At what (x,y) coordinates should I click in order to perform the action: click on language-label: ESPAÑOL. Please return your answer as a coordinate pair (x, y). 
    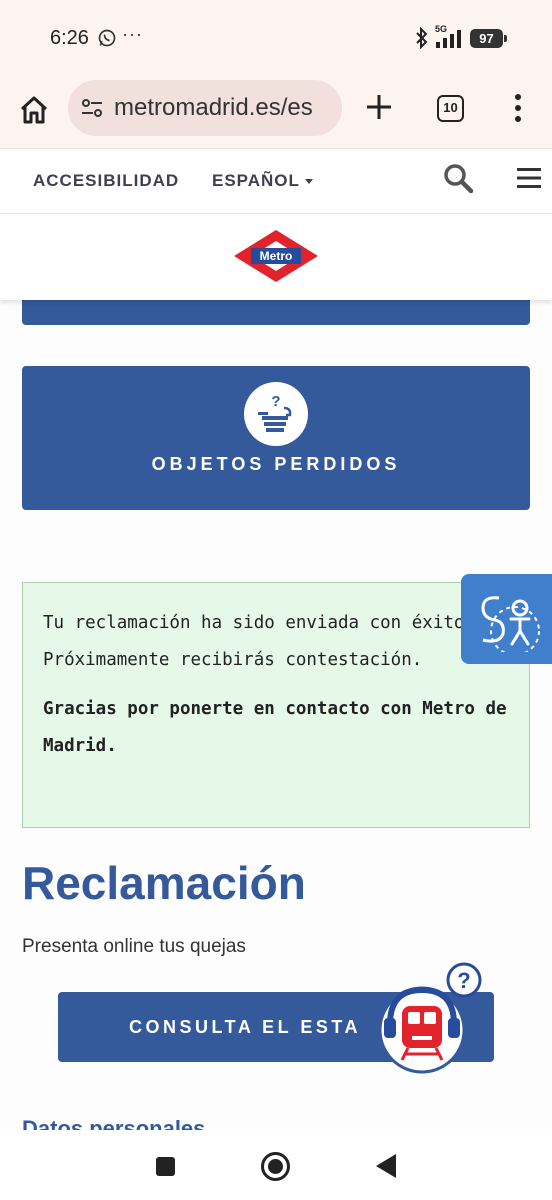
    Looking at the image, I should click on (256, 180).